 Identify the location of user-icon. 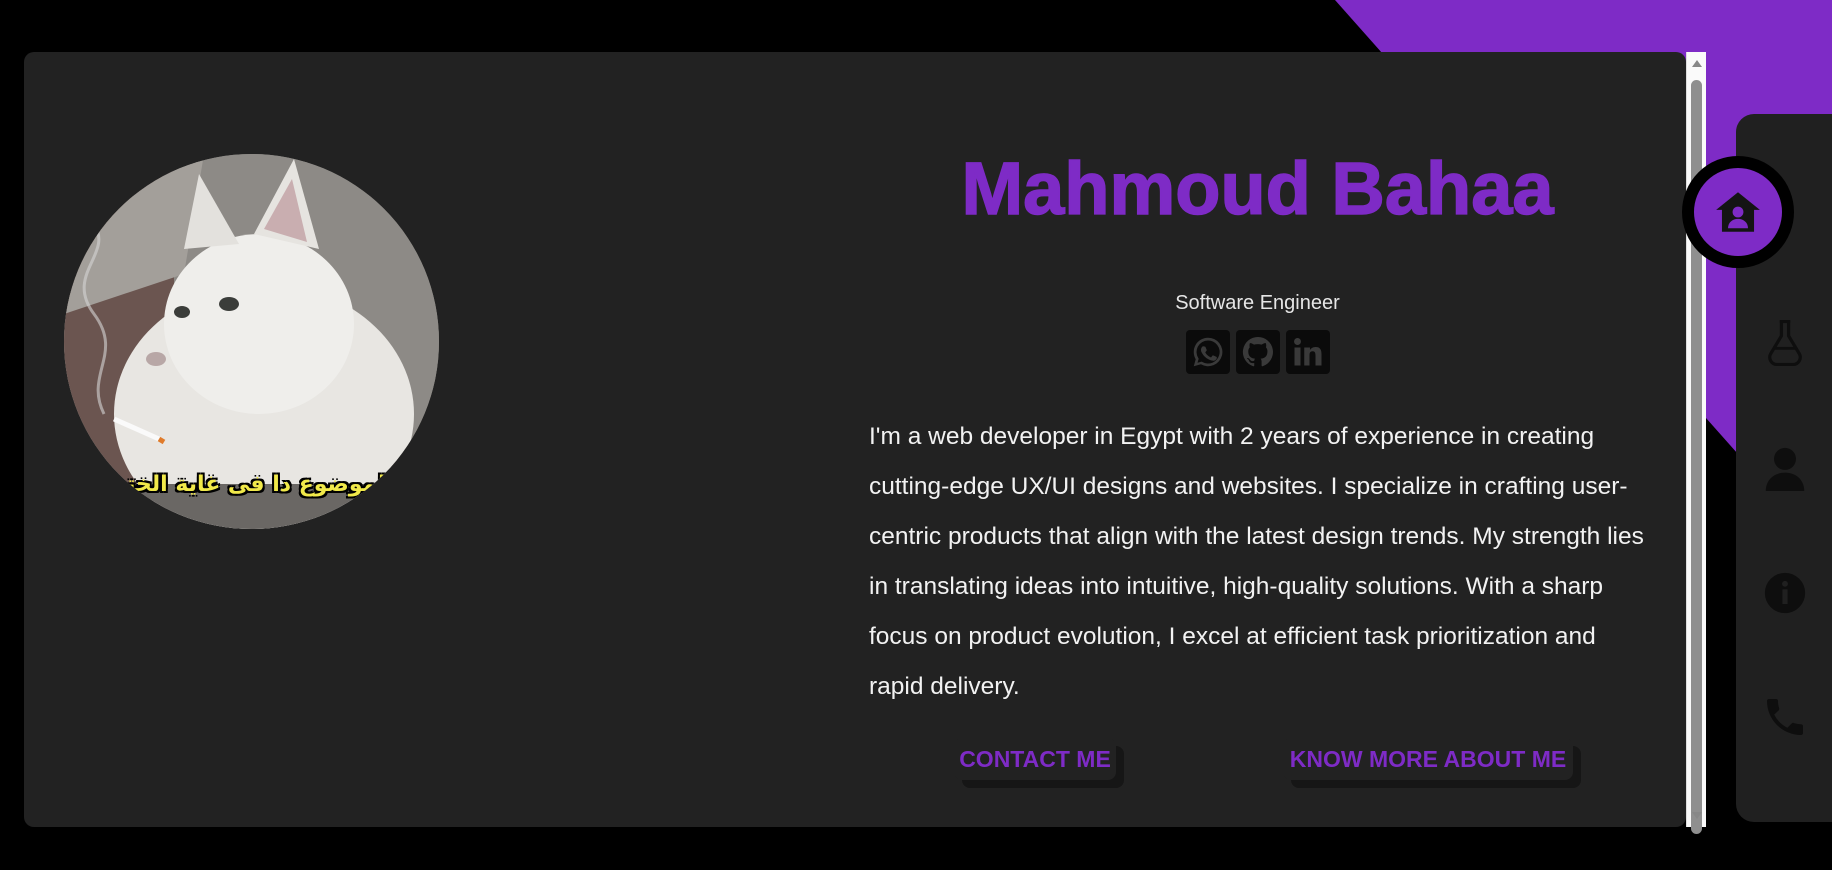
(1785, 469).